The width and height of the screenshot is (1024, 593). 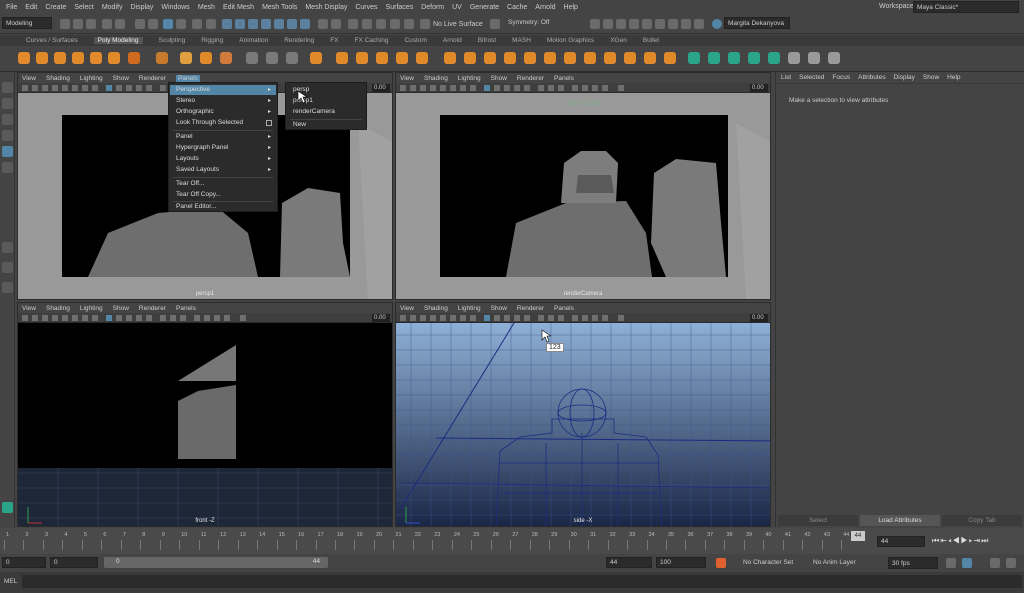 What do you see at coordinates (522, 581) in the screenshot?
I see `command-input` at bounding box center [522, 581].